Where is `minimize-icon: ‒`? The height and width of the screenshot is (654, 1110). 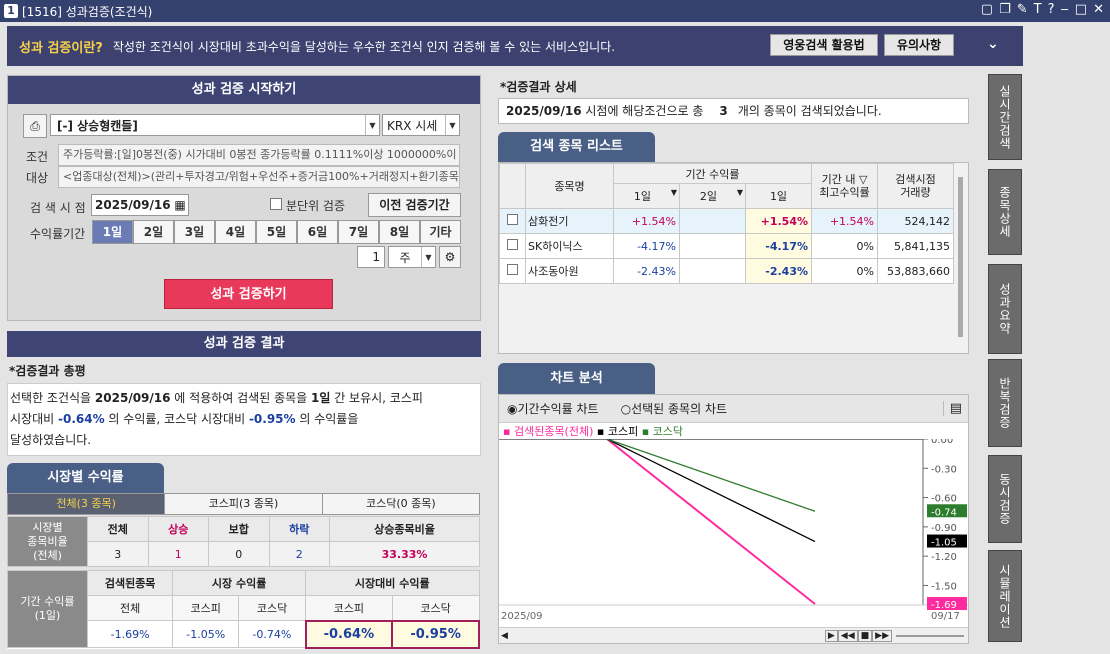
minimize-icon: ‒ is located at coordinates (1065, 9).